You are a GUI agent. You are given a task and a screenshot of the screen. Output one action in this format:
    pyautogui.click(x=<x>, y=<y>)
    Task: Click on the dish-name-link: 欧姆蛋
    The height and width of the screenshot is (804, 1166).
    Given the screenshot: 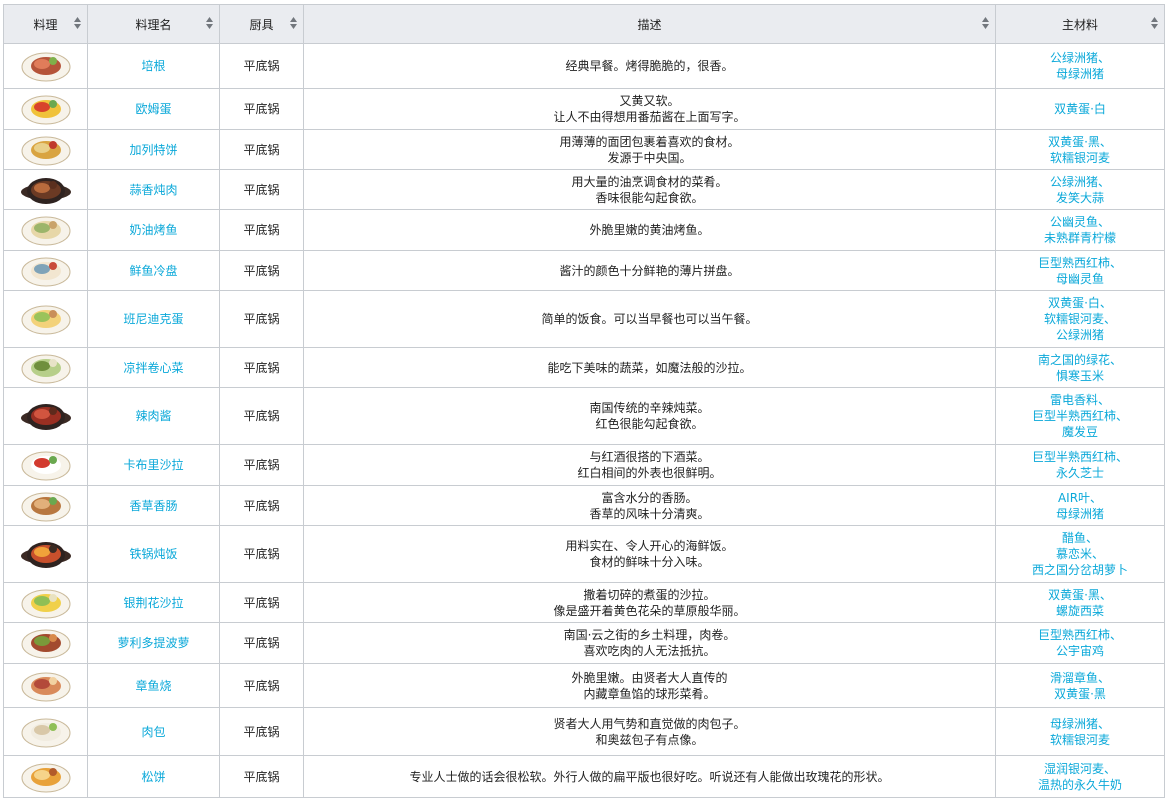 What is the action you would take?
    pyautogui.click(x=153, y=109)
    